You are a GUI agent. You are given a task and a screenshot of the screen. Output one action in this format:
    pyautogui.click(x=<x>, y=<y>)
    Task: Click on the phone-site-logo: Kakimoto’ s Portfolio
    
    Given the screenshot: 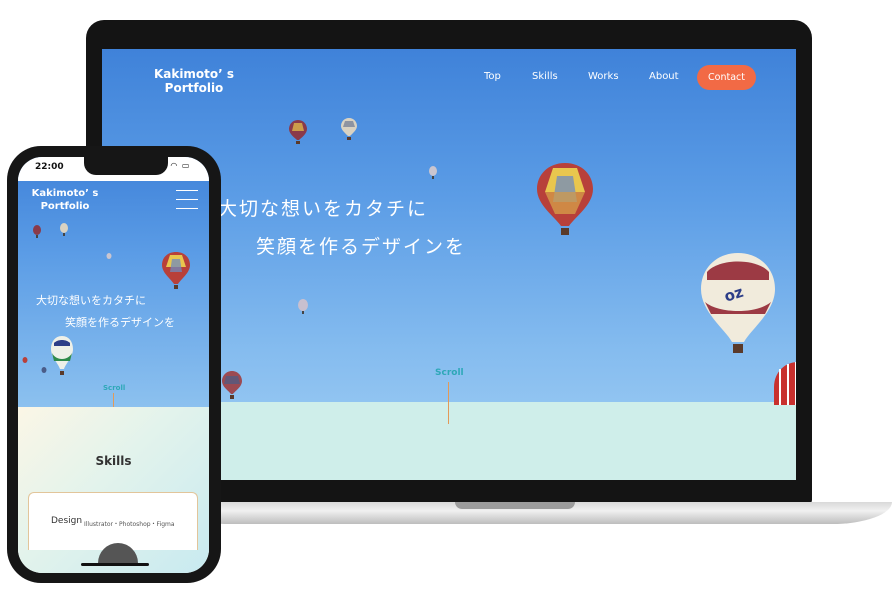 What is the action you would take?
    pyautogui.click(x=65, y=200)
    